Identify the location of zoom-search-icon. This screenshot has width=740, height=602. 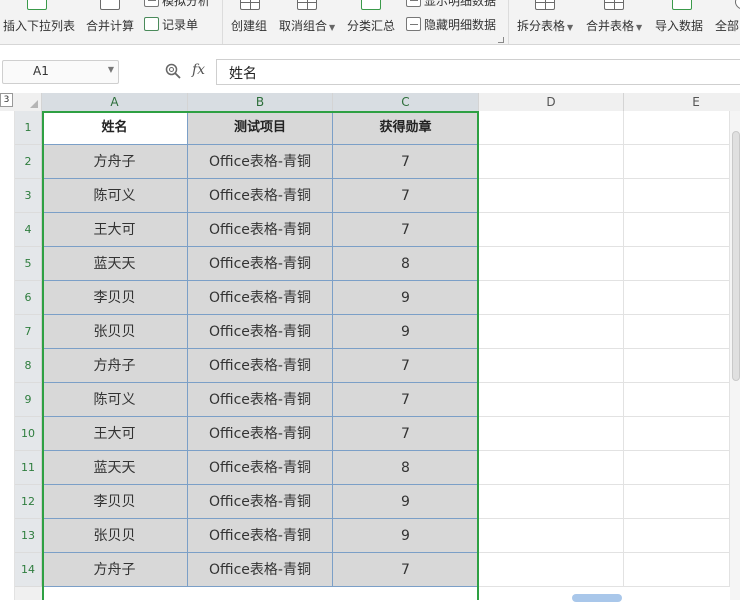
(173, 71).